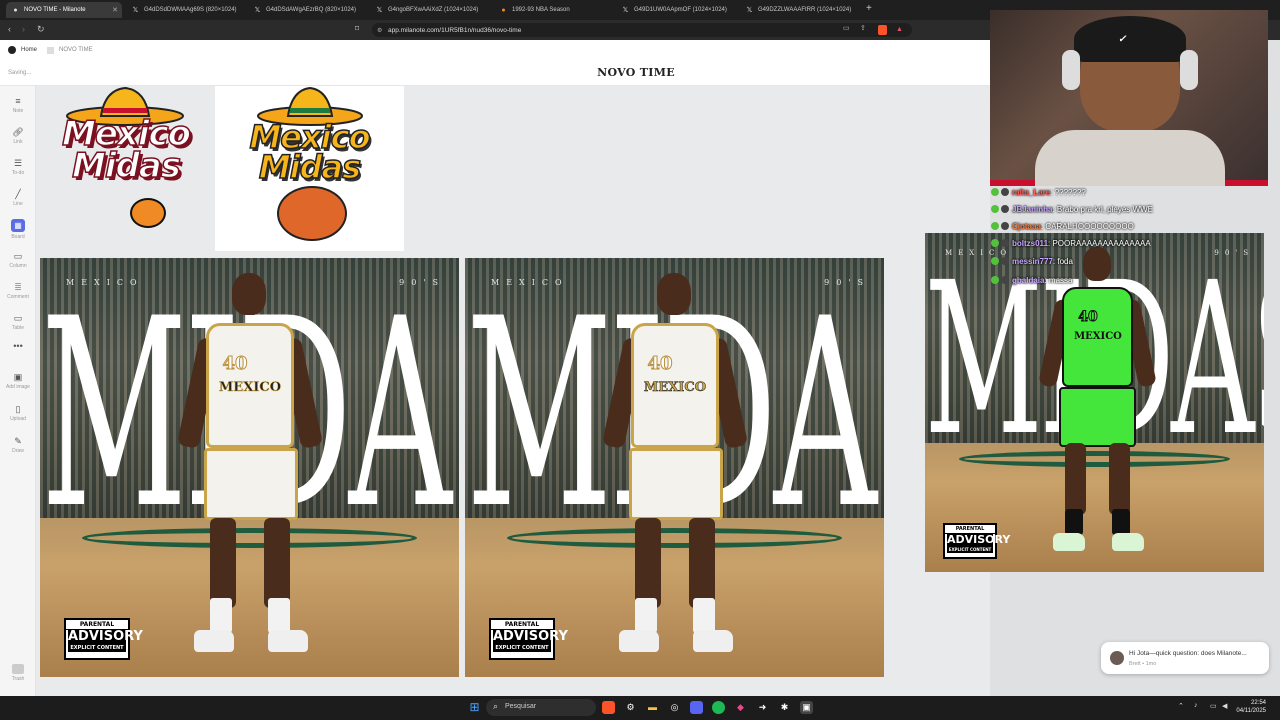 Image resolution: width=1280 pixels, height=720 pixels. I want to click on tool-column: ▭ Column, so click(18, 260).